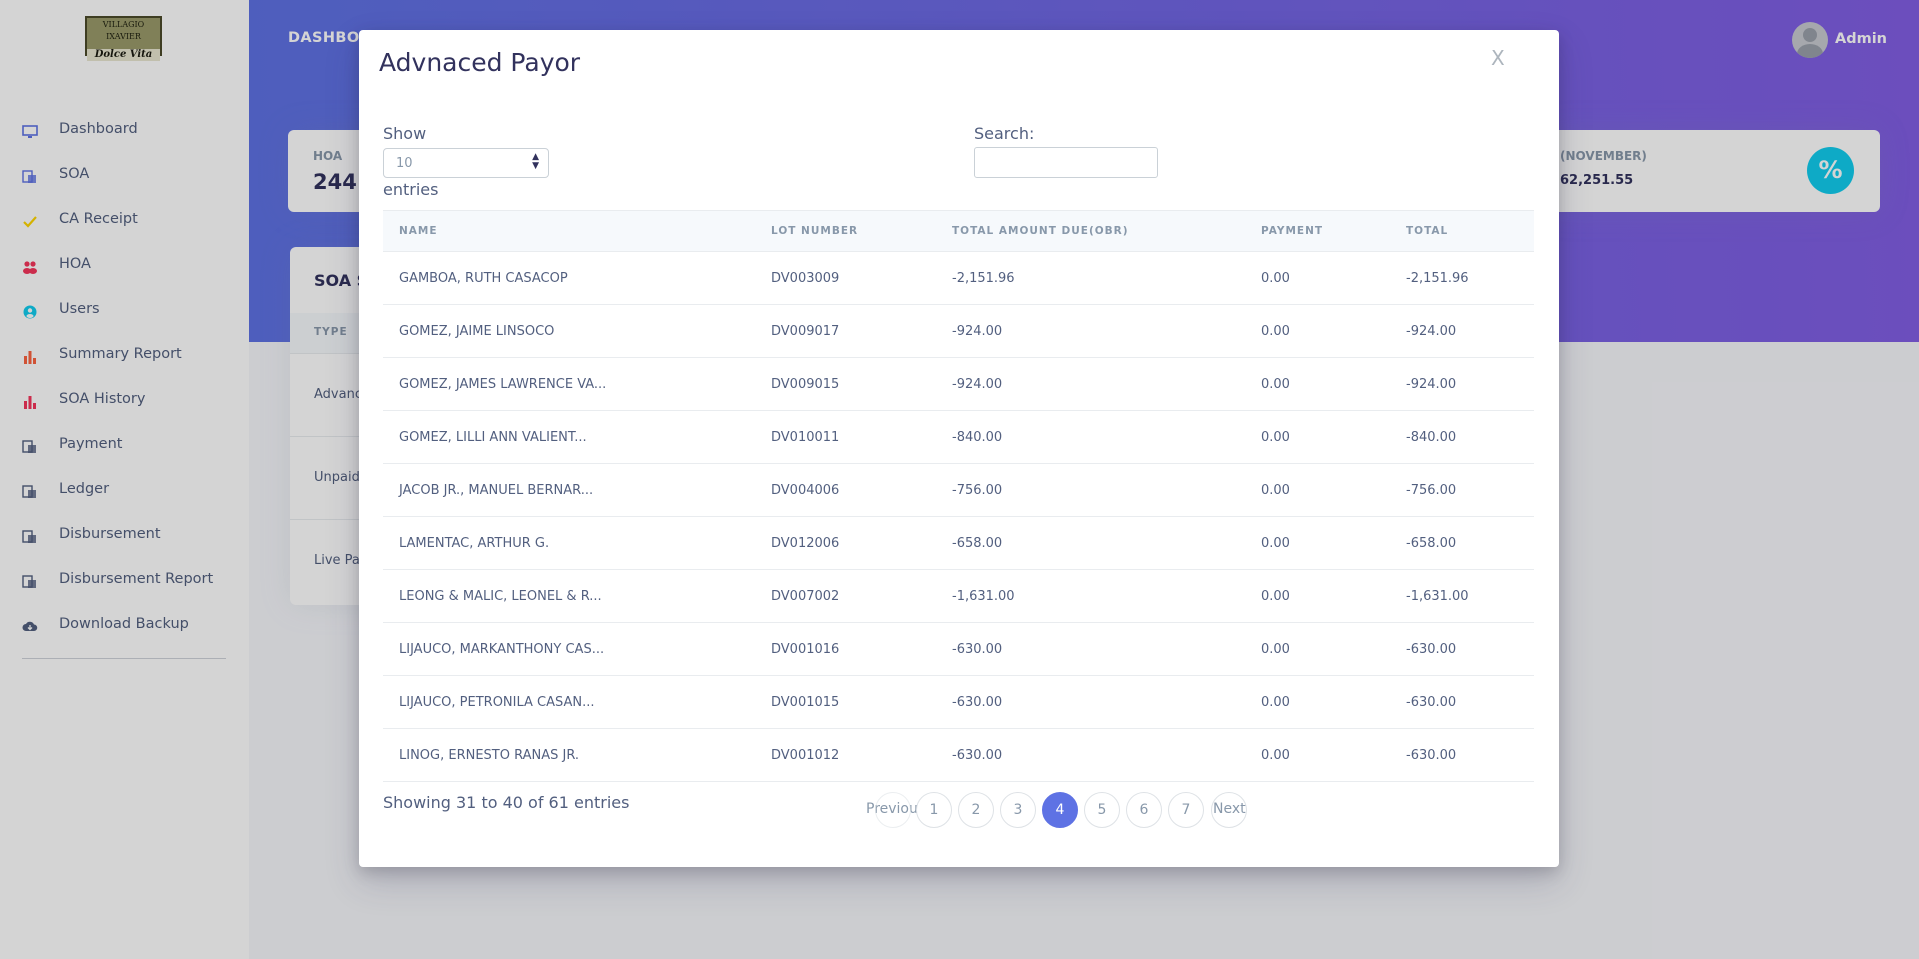 The image size is (1919, 959). What do you see at coordinates (934, 810) in the screenshot?
I see `pagination-page-1: 1` at bounding box center [934, 810].